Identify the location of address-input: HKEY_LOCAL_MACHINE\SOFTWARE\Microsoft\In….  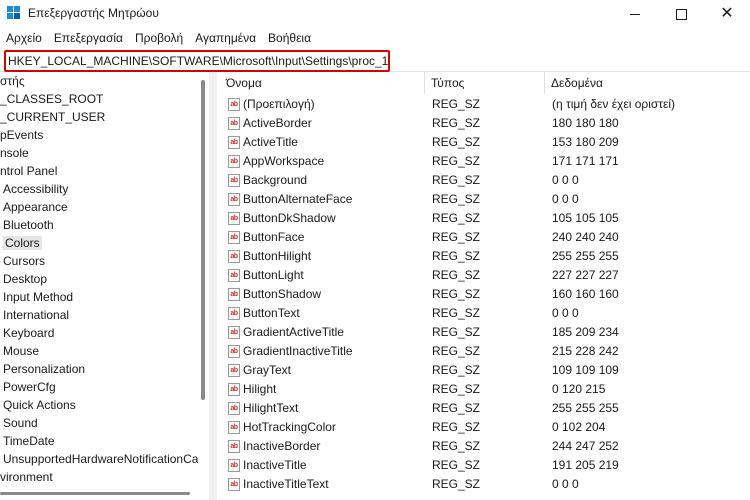
(197, 61).